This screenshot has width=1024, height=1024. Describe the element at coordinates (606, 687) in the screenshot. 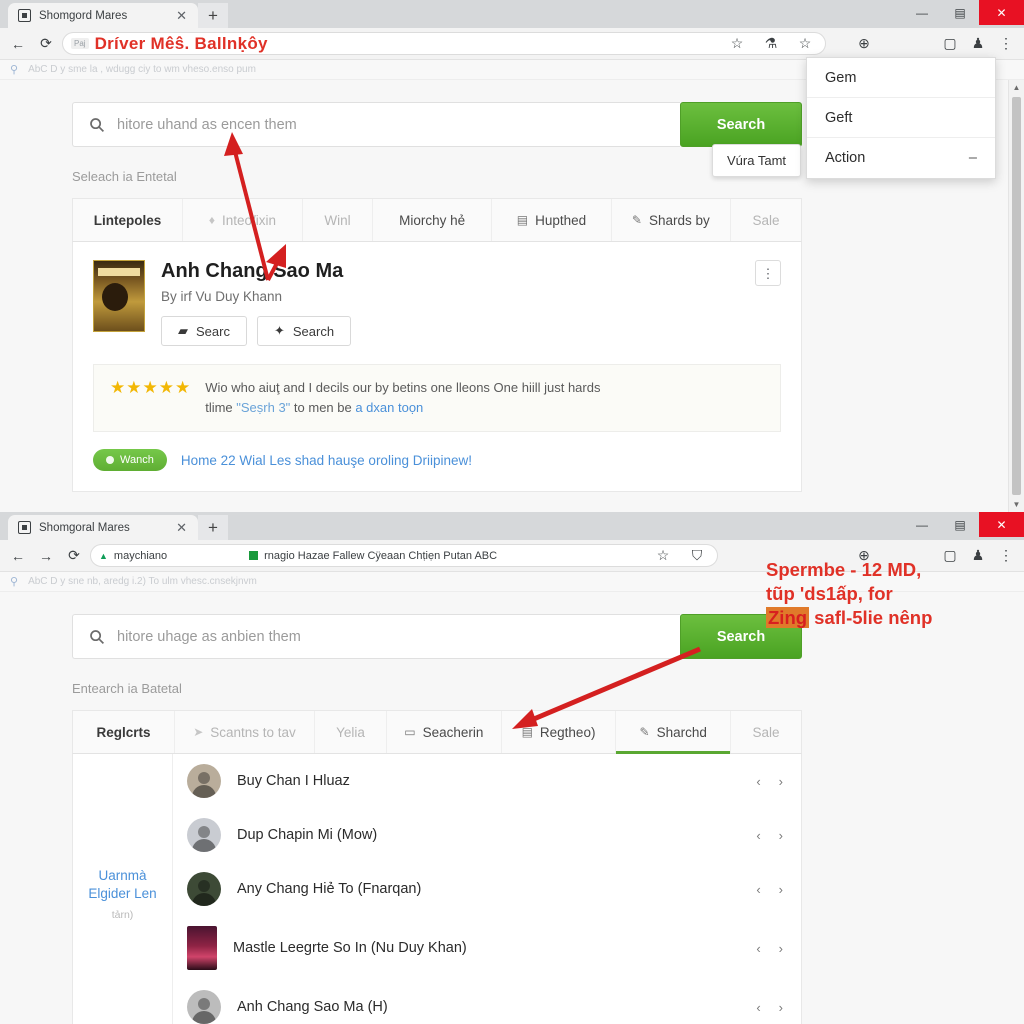

I see `annotation-arrow-bottom` at that location.